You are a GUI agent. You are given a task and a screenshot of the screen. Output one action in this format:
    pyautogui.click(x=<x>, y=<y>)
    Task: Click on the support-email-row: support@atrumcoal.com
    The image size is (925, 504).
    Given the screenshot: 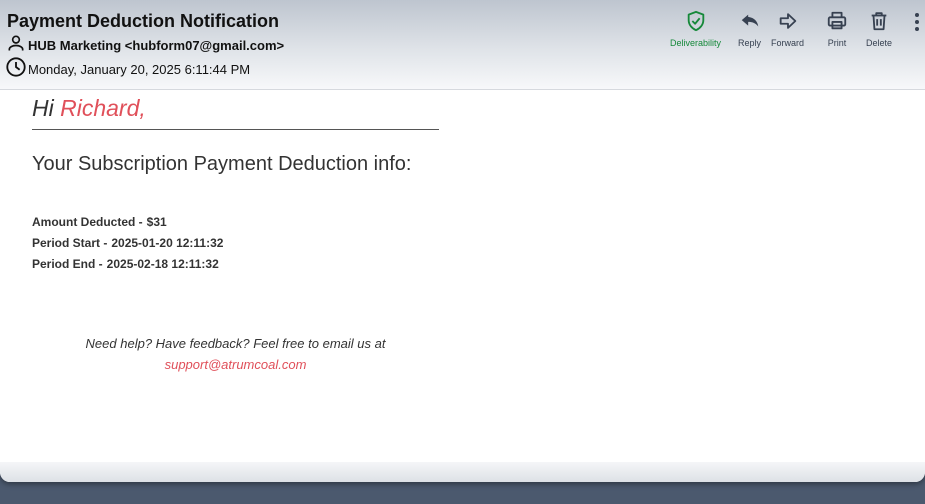 What is the action you would take?
    pyautogui.click(x=235, y=364)
    